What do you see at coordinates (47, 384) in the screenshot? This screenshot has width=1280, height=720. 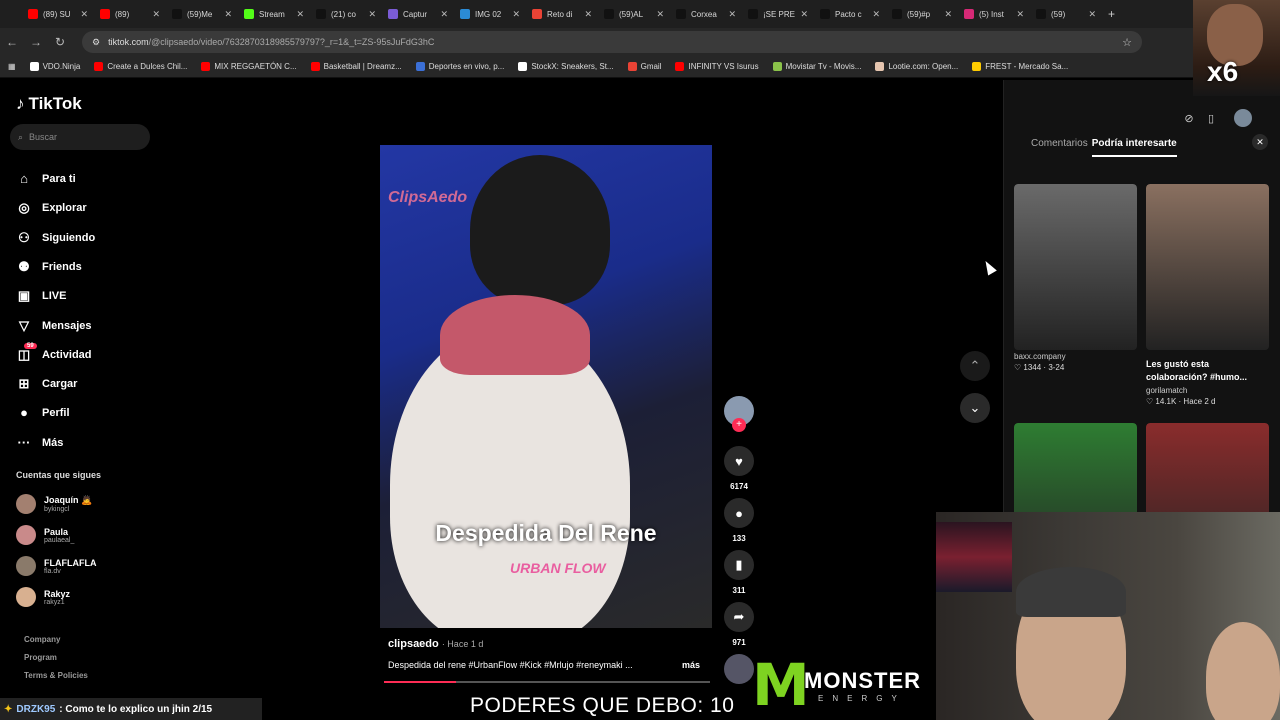 I see `sidebar-item-upload: ⊞ Cargar` at bounding box center [47, 384].